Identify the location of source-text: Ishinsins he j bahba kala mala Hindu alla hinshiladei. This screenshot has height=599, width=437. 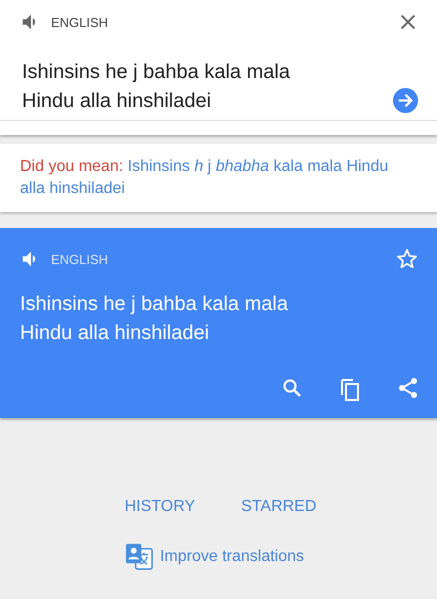
(207, 87).